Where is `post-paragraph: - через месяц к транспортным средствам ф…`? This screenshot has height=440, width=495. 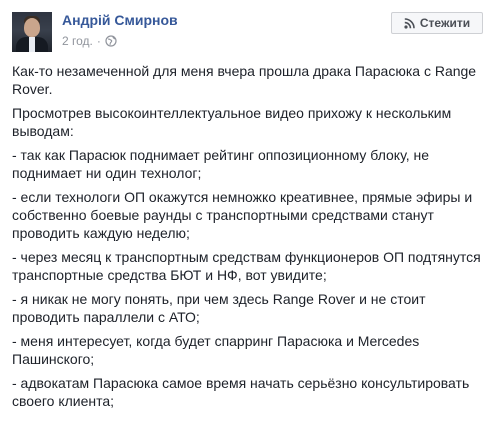 post-paragraph: - через месяц к транспортным средствам ф… is located at coordinates (246, 266).